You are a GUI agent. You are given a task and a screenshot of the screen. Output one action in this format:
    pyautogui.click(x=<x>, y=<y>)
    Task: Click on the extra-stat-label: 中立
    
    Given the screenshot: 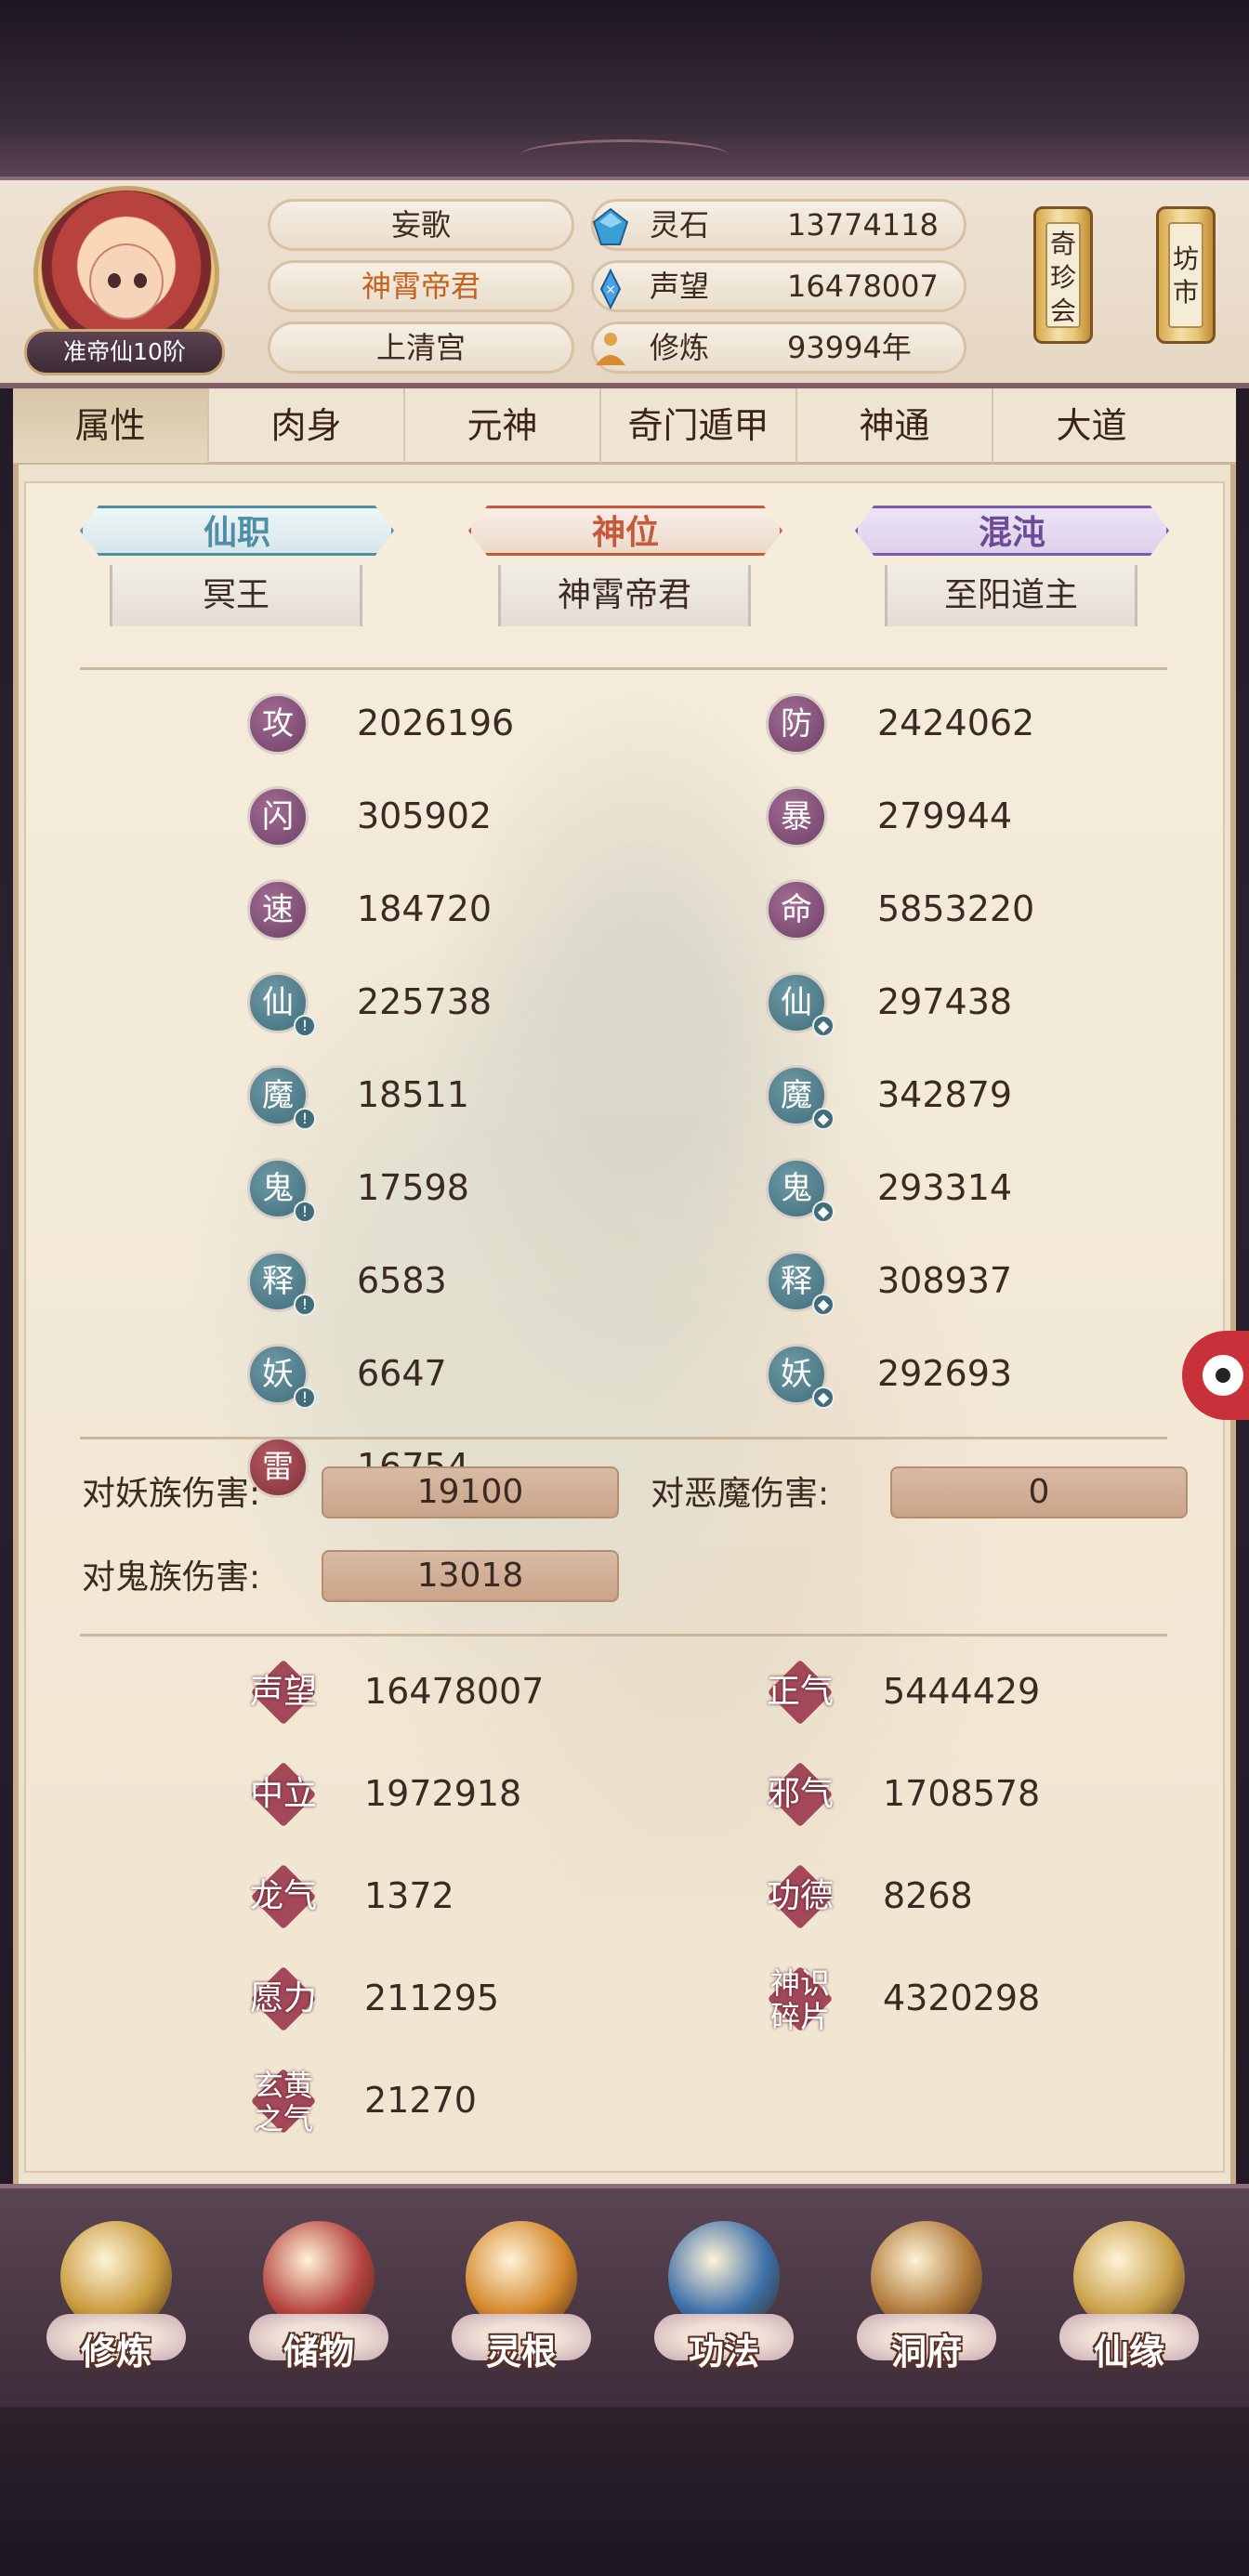 What is the action you would take?
    pyautogui.click(x=283, y=1794)
    